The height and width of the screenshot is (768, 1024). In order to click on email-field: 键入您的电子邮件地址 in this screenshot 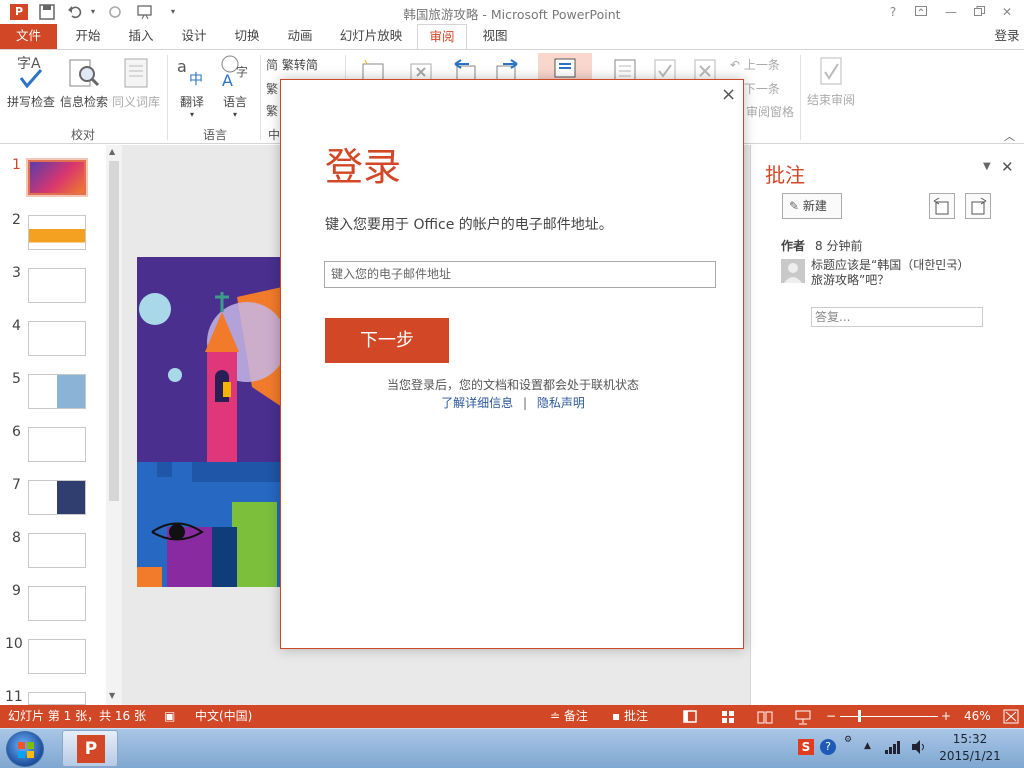, I will do `click(520, 274)`.